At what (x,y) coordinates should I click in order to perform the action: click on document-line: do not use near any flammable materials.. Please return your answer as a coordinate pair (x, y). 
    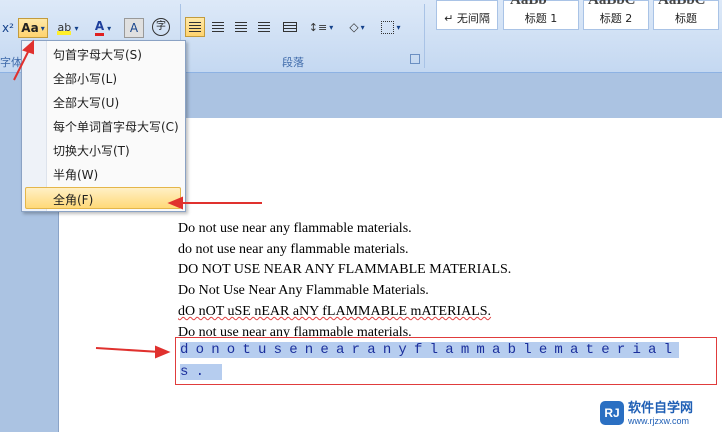
    Looking at the image, I should click on (293, 250).